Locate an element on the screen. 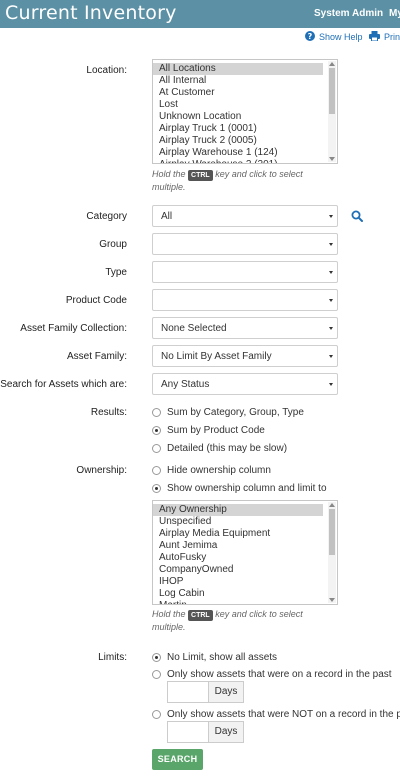  app-header: Current Inventory System Admin My is located at coordinates (200, 14).